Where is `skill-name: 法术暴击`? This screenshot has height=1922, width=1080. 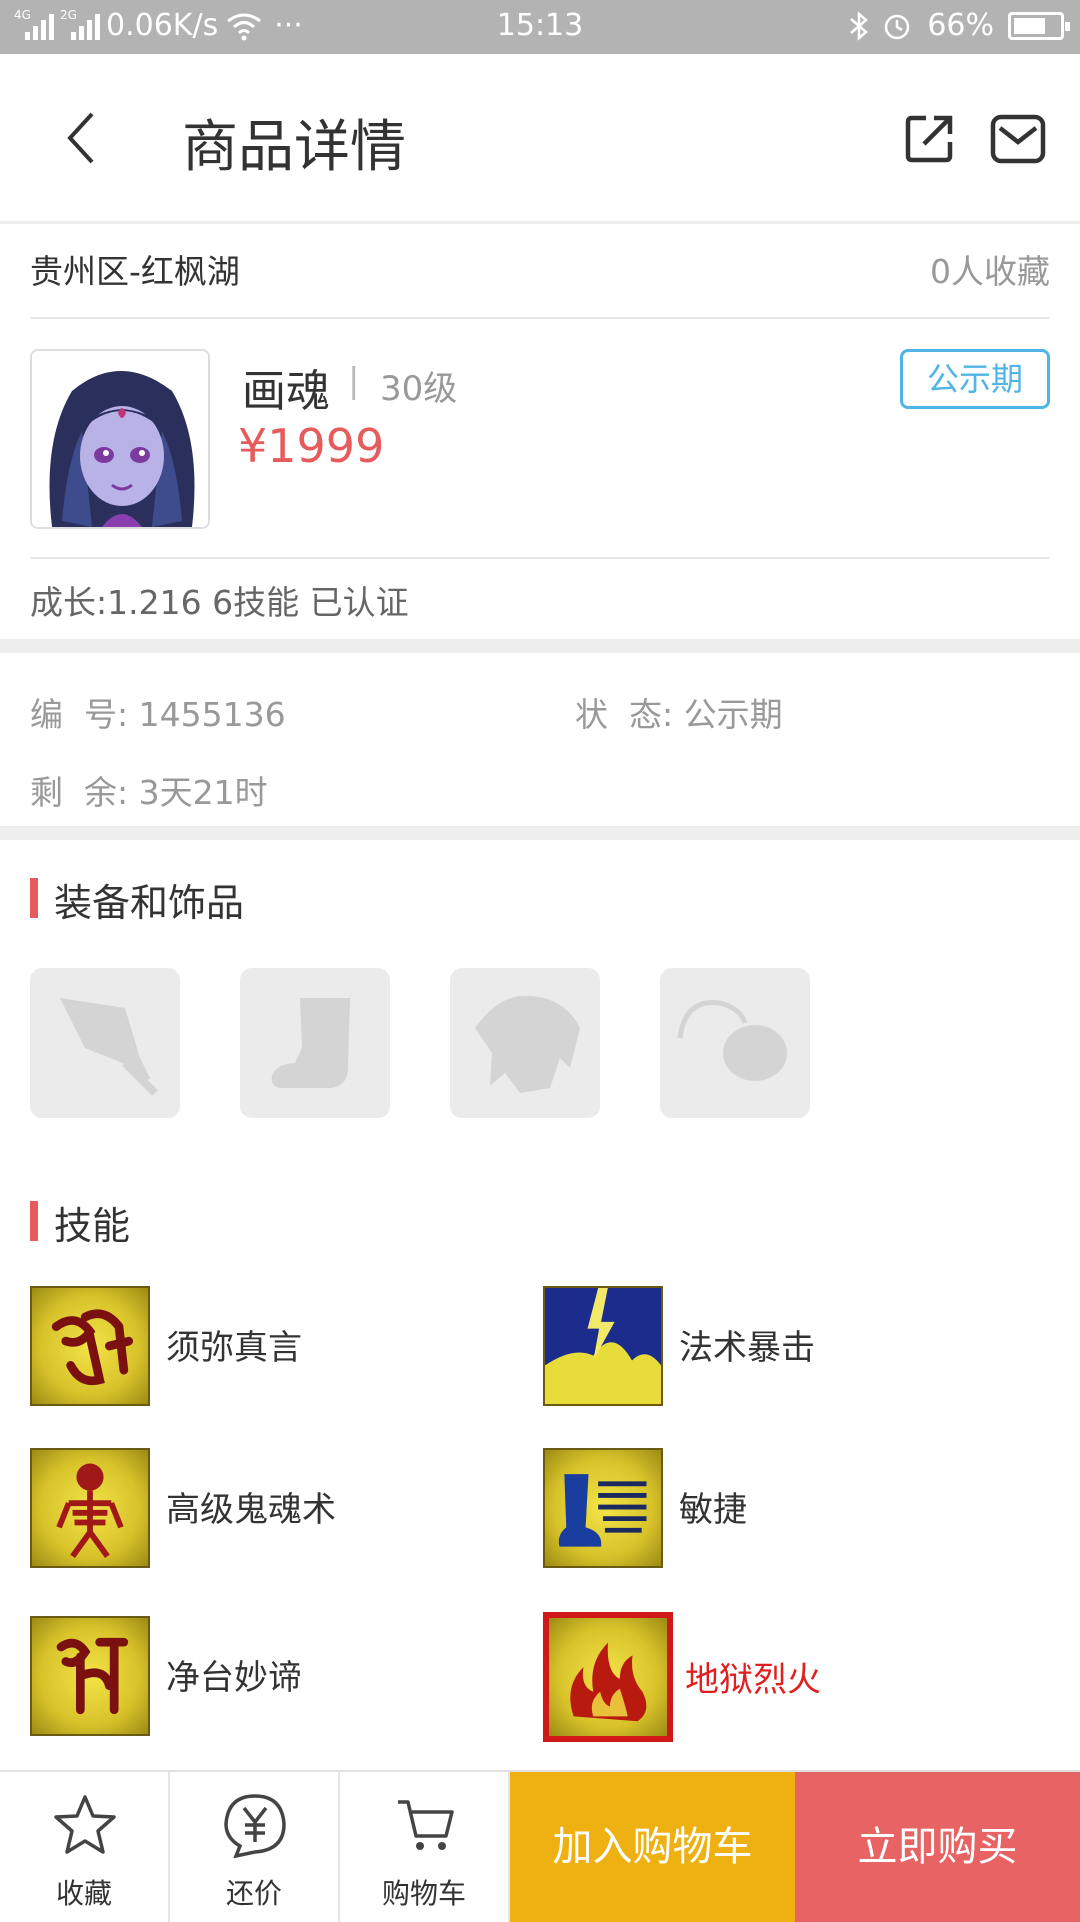 skill-name: 法术暴击 is located at coordinates (747, 1348).